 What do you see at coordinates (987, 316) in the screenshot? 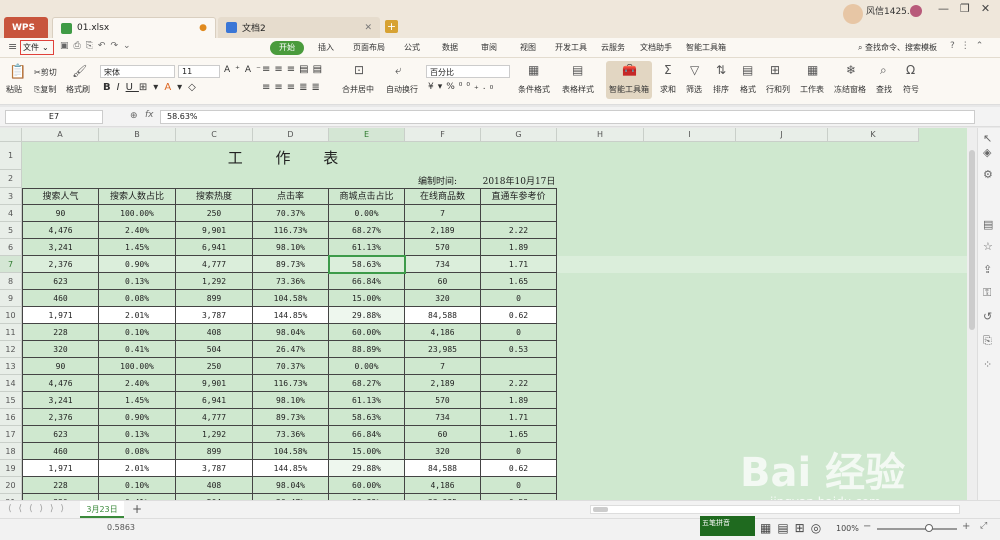
I see `history-icon: ↺` at bounding box center [987, 316].